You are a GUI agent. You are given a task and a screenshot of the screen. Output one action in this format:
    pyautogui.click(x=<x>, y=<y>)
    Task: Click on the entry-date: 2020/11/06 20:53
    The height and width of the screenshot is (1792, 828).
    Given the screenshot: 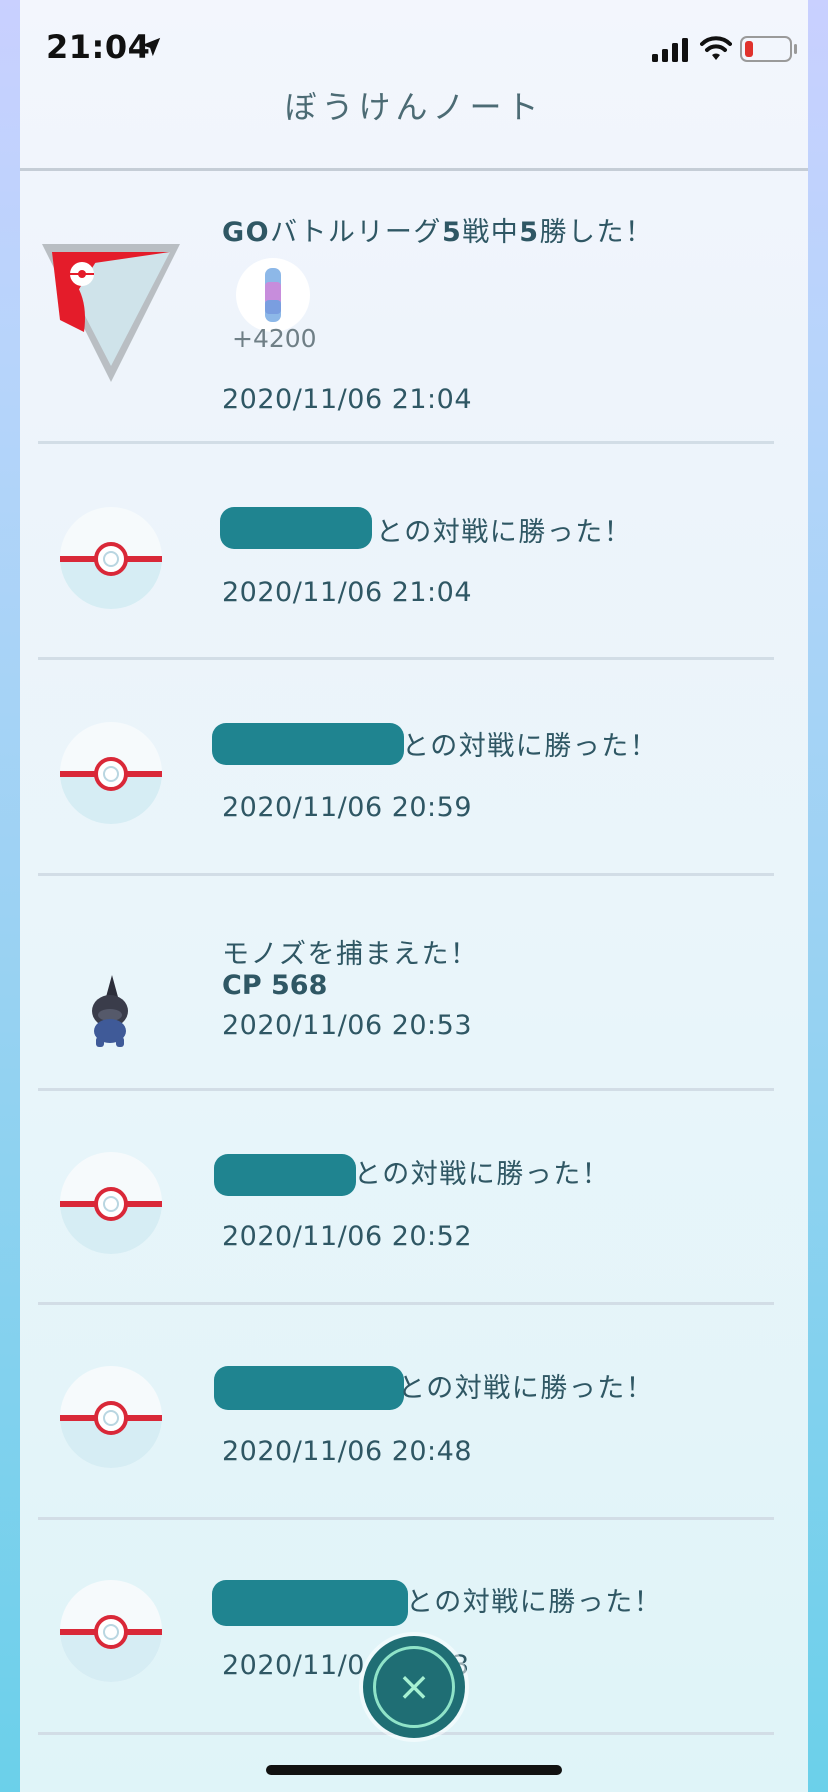 What is the action you would take?
    pyautogui.click(x=347, y=1025)
    